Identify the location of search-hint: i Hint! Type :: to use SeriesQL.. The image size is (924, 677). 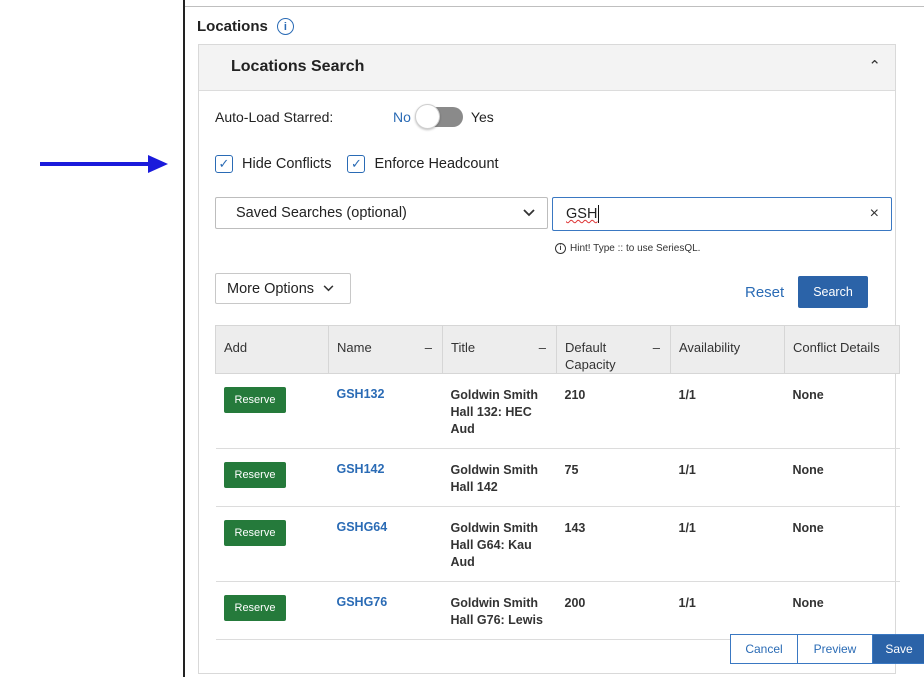
(627, 248).